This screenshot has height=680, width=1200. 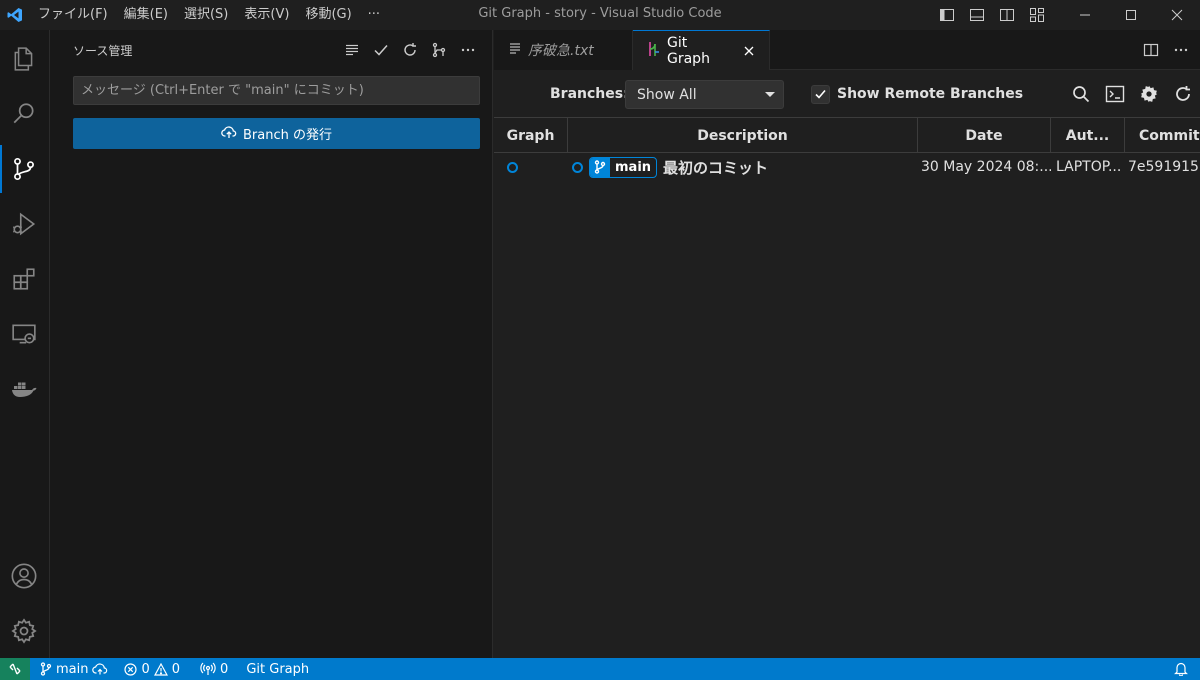 I want to click on graph-cell, so click(x=531, y=167).